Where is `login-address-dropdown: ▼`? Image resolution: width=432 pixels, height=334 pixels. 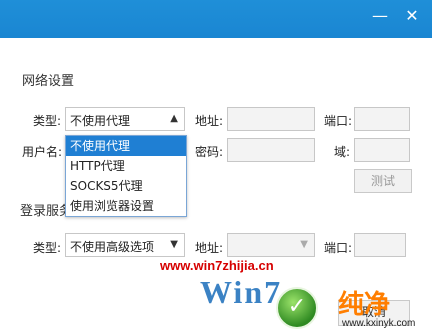
login-address-dropdown: ▼ is located at coordinates (271, 245).